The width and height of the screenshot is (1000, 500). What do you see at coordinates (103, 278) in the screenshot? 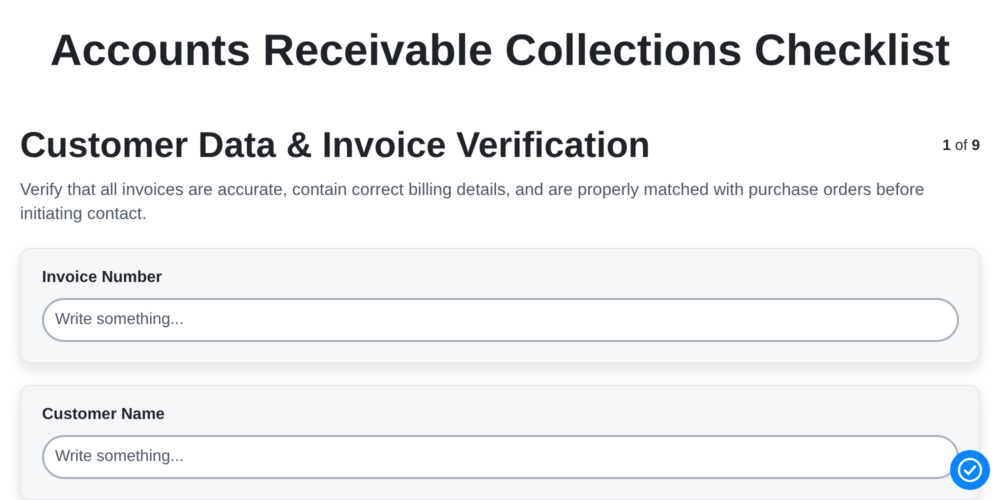
I see `field-label: Invoice Number` at bounding box center [103, 278].